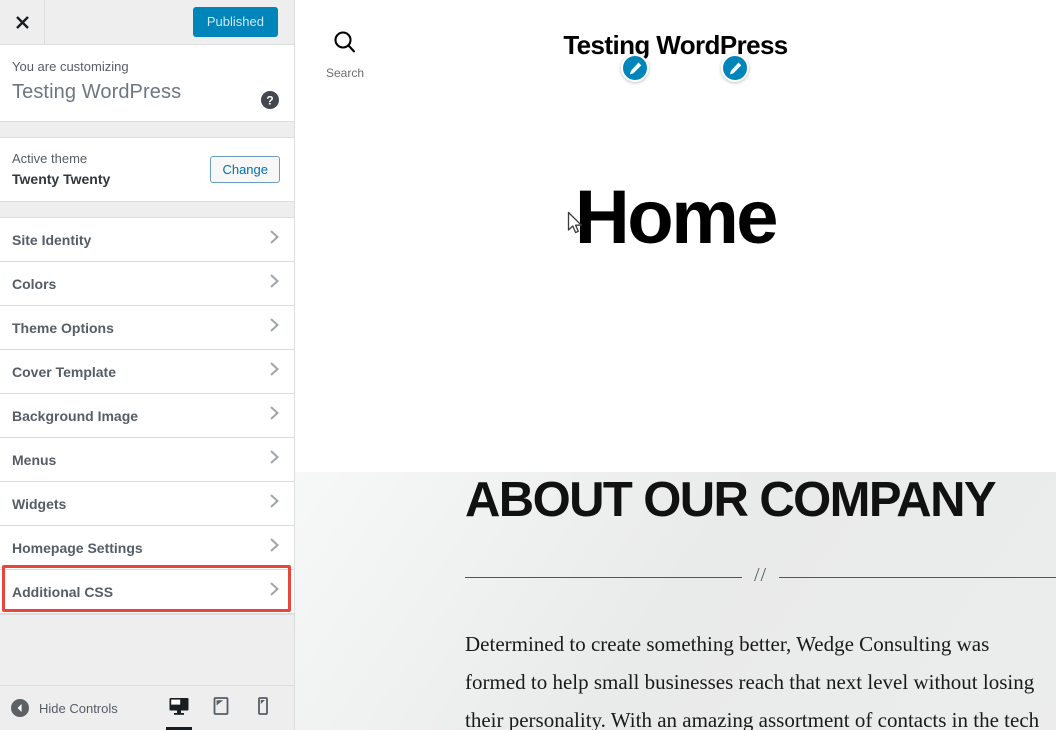 Image resolution: width=1056 pixels, height=730 pixels. I want to click on sidebar-item-background-image: Background Image, so click(147, 416).